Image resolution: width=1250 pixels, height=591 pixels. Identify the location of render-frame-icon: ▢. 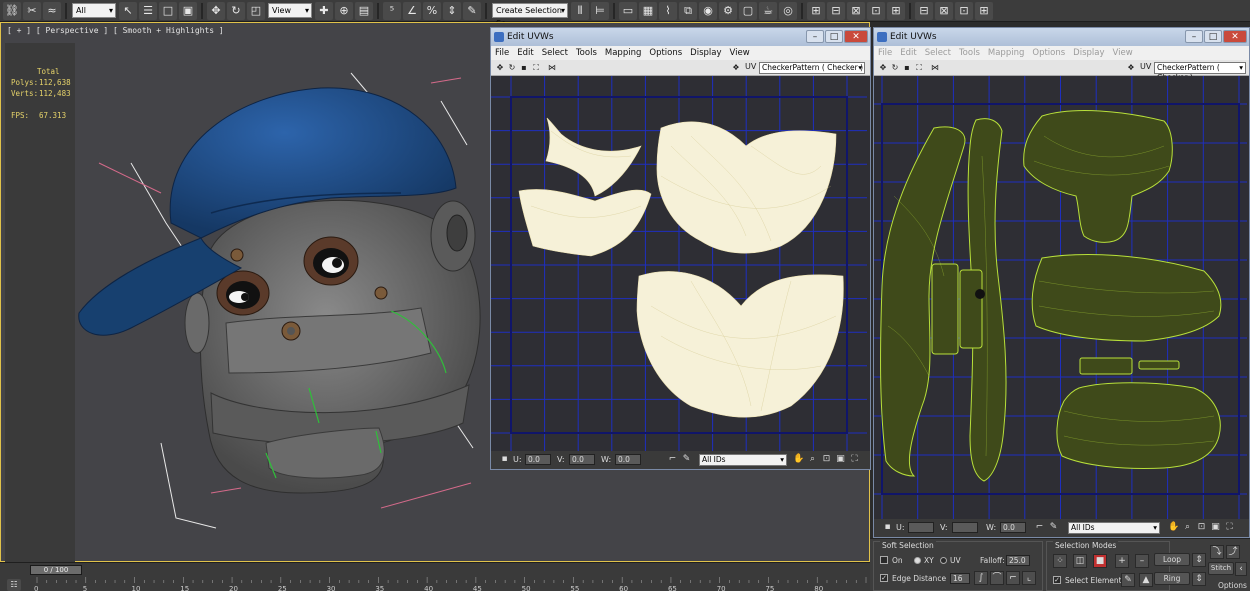
(748, 10).